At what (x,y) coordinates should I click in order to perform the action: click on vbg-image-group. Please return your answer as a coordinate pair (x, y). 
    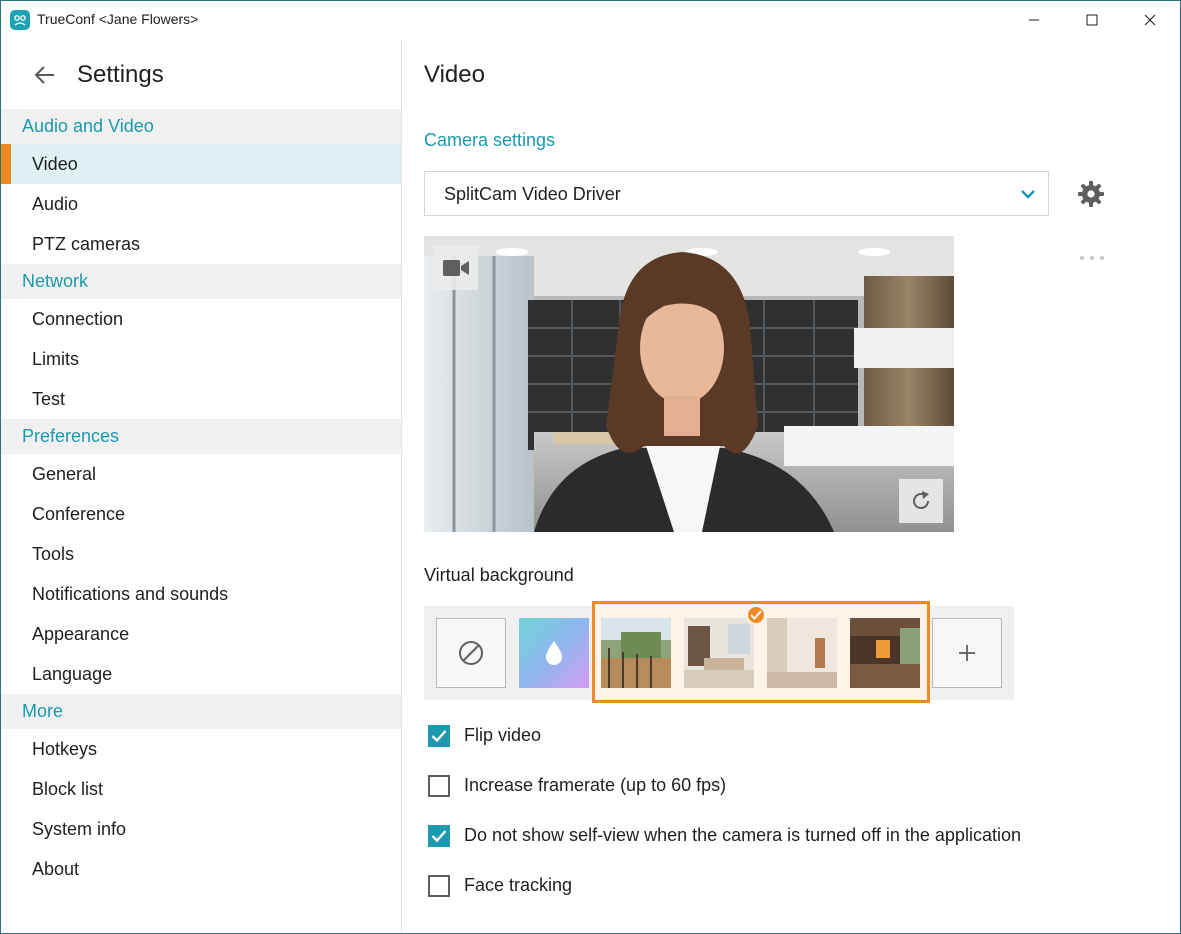
    Looking at the image, I should click on (761, 652).